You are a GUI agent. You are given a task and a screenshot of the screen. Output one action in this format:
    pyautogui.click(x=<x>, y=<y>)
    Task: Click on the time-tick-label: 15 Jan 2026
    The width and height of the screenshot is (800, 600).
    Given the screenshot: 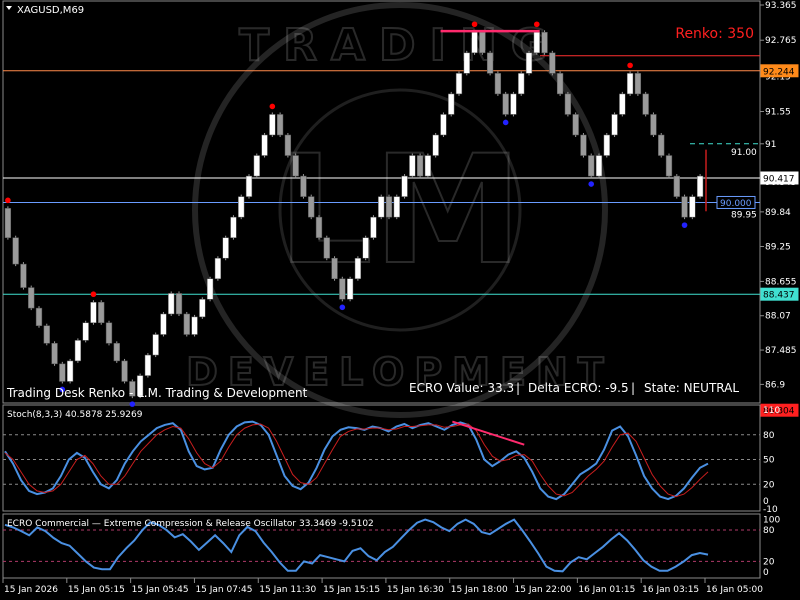 What is the action you would take?
    pyautogui.click(x=31, y=590)
    